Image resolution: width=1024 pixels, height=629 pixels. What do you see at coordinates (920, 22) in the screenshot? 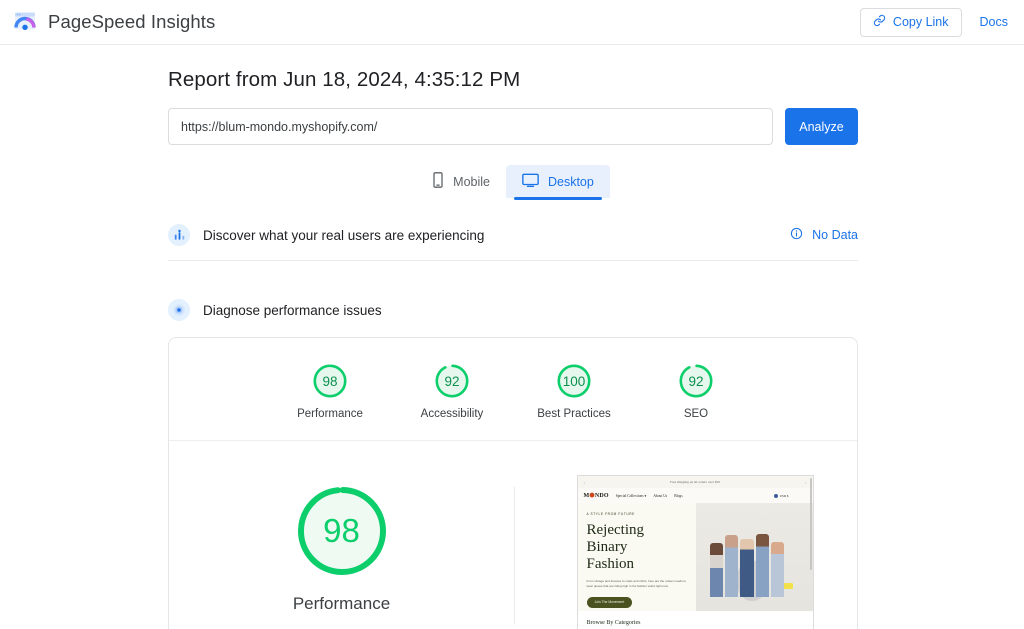
I see `copy-link-label: Copy Link` at bounding box center [920, 22].